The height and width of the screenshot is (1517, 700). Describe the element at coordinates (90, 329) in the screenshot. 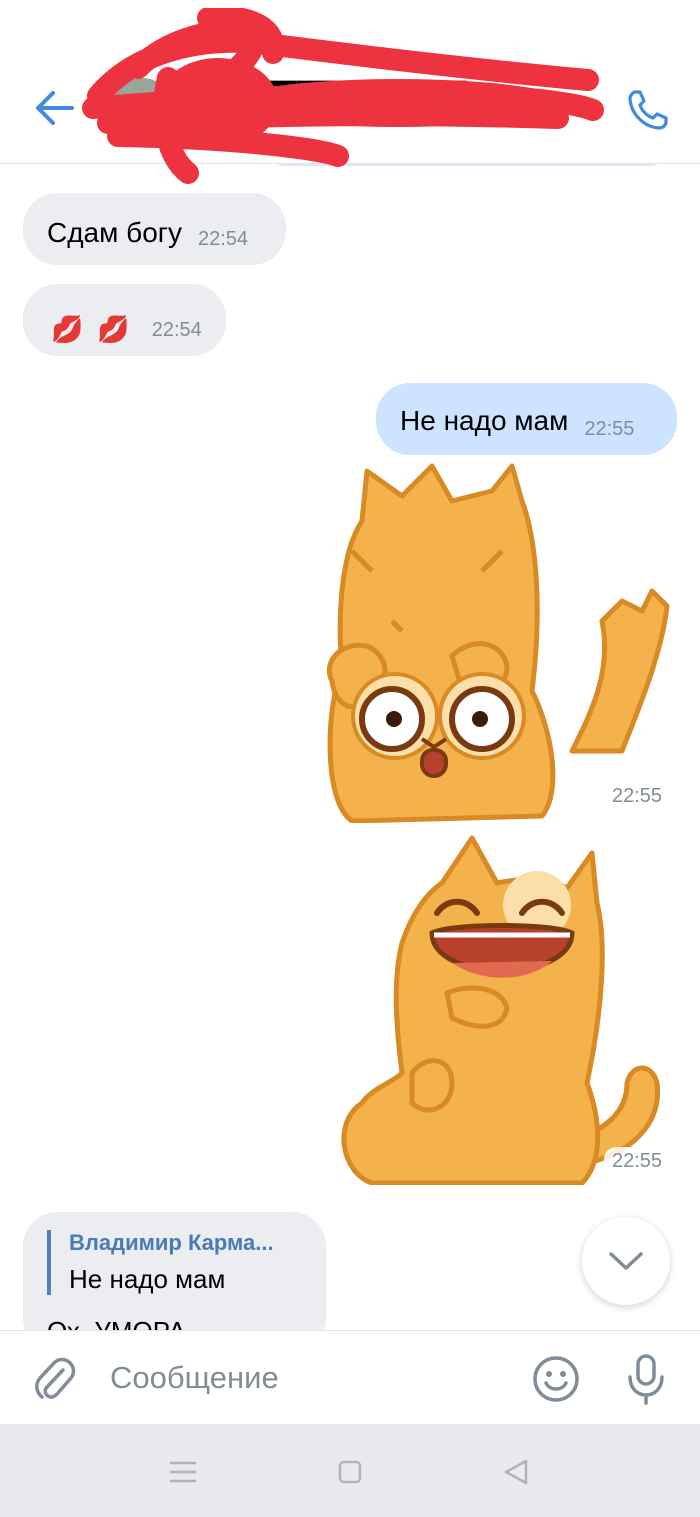

I see `emoji-row: 💋 💋` at that location.